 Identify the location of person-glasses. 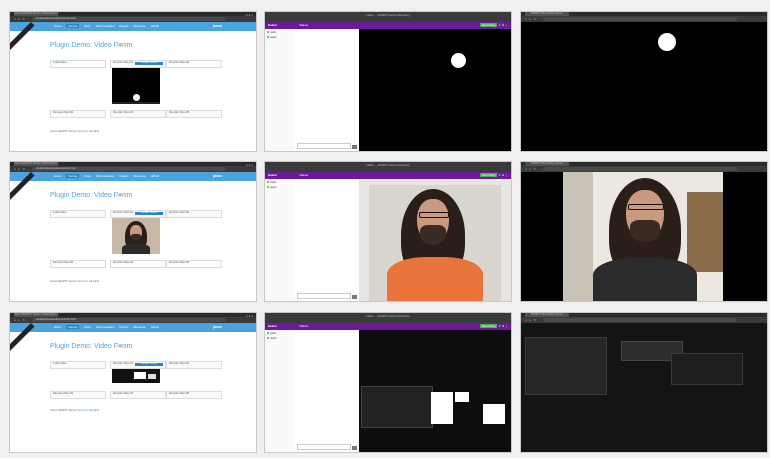
(646, 207).